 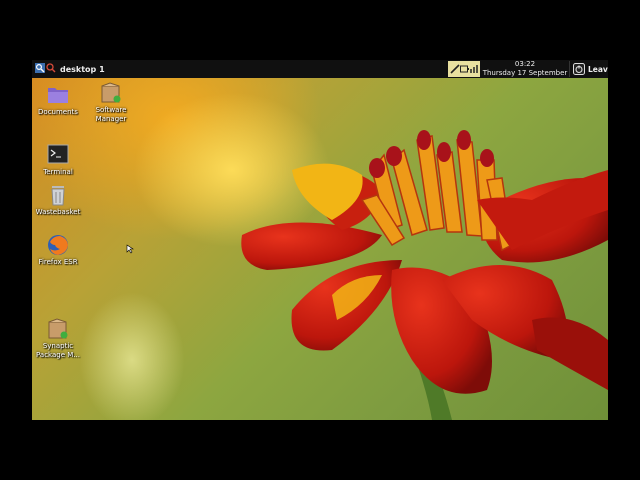 I want to click on power-icon, so click(x=579, y=70).